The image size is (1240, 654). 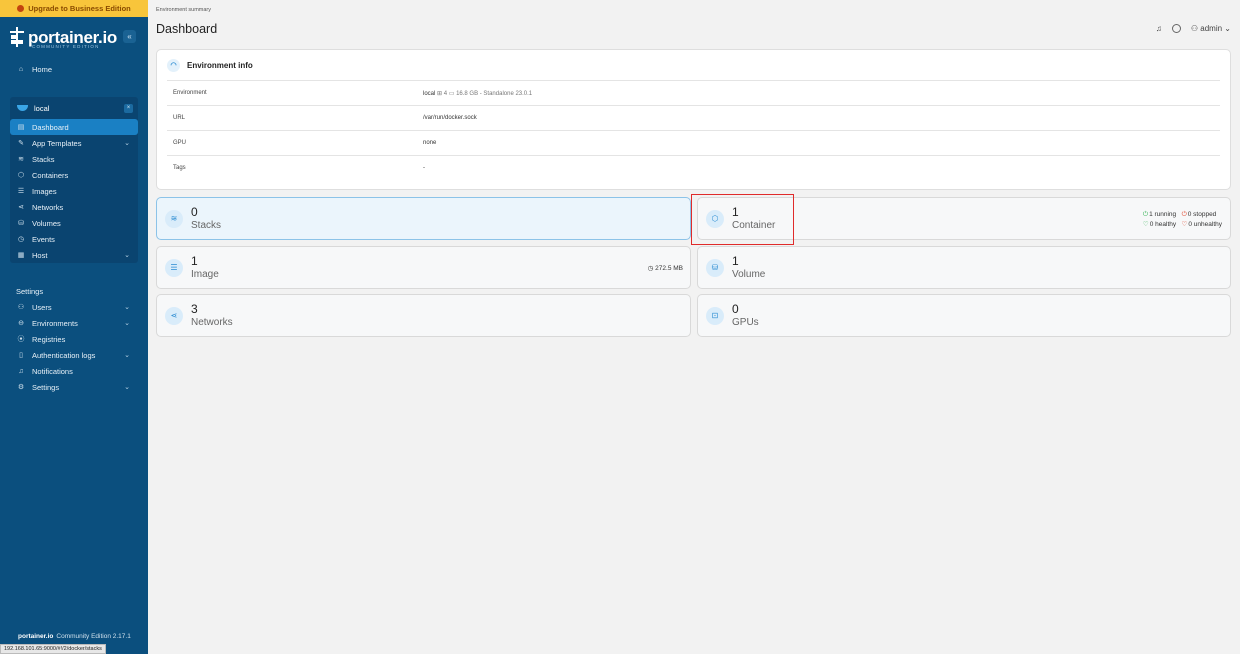 I want to click on networks-count: 3, so click(x=194, y=308).